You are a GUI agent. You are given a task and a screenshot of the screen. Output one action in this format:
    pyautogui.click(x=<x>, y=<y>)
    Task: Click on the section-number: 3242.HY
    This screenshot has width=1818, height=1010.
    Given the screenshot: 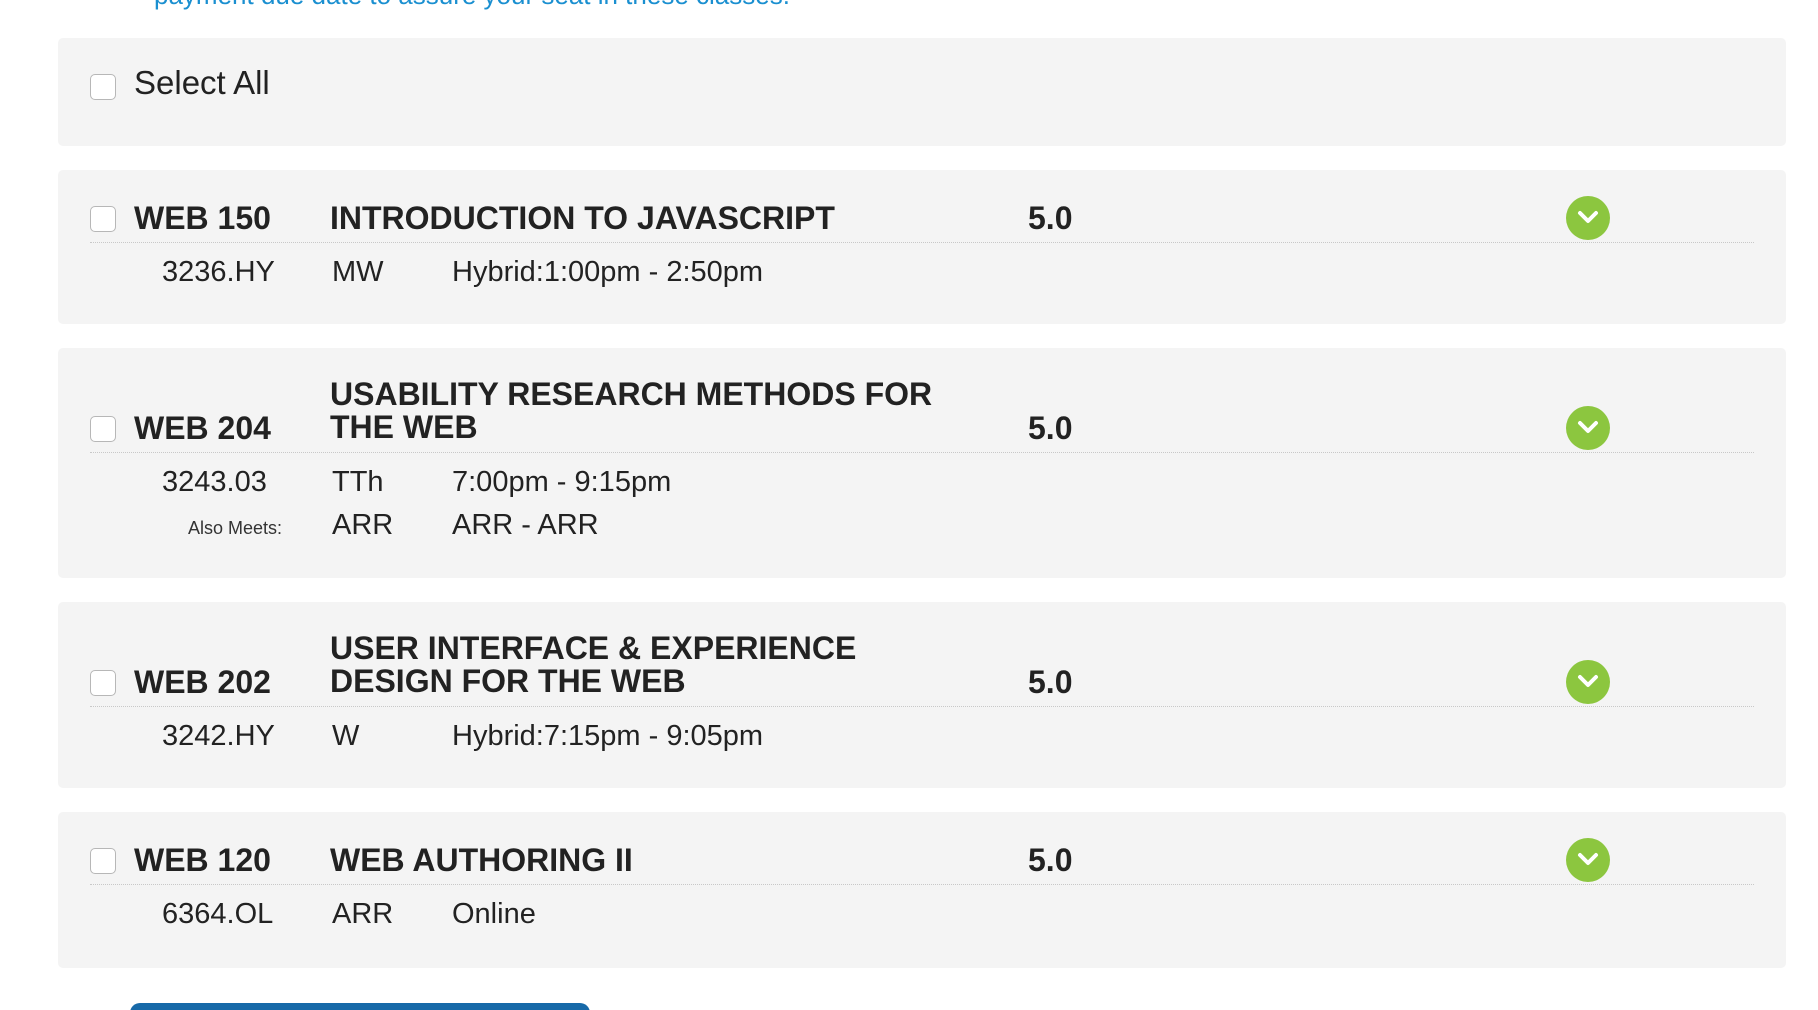 What is the action you would take?
    pyautogui.click(x=218, y=736)
    